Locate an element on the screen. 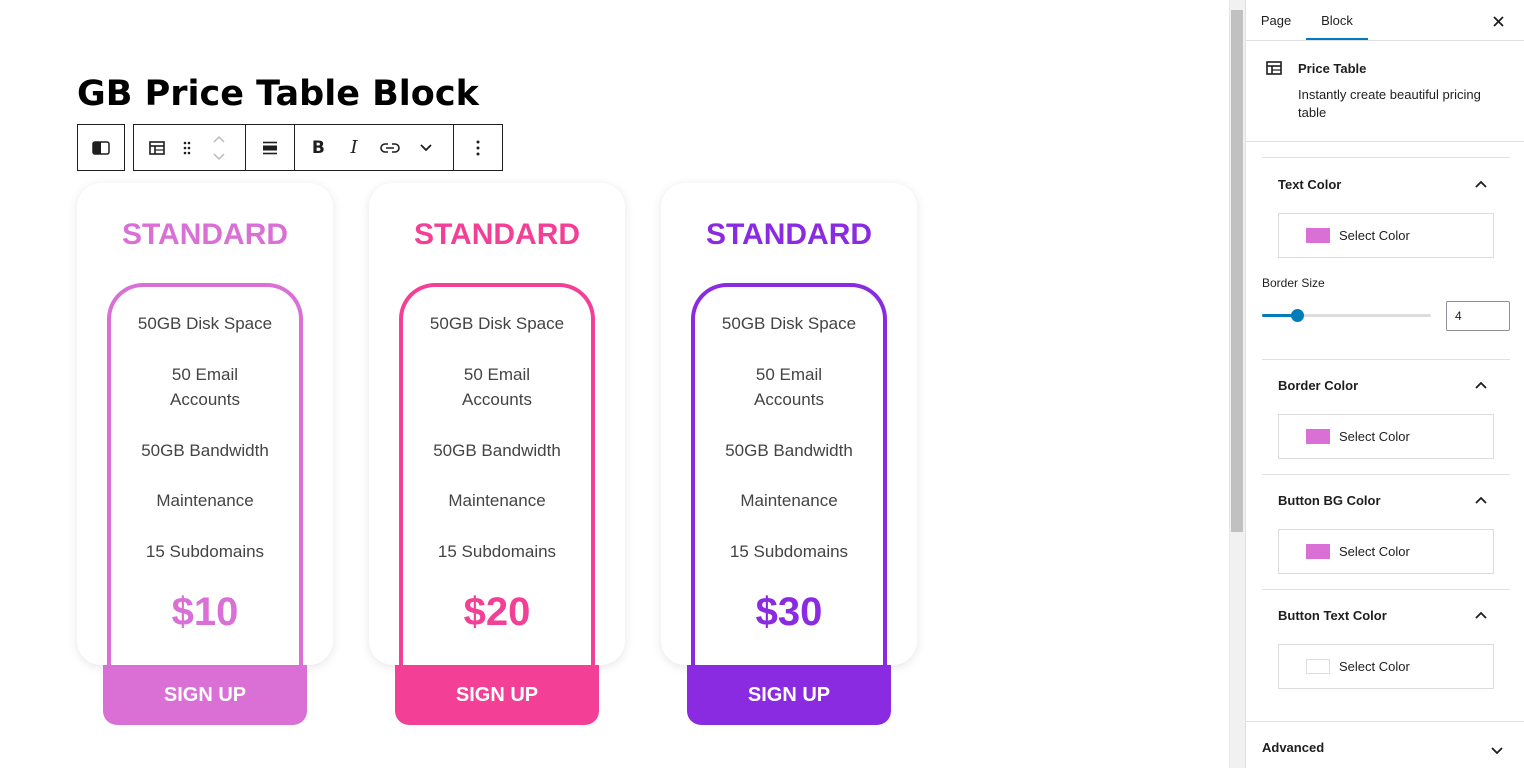 The width and height of the screenshot is (1524, 768). options-button is located at coordinates (478, 147).